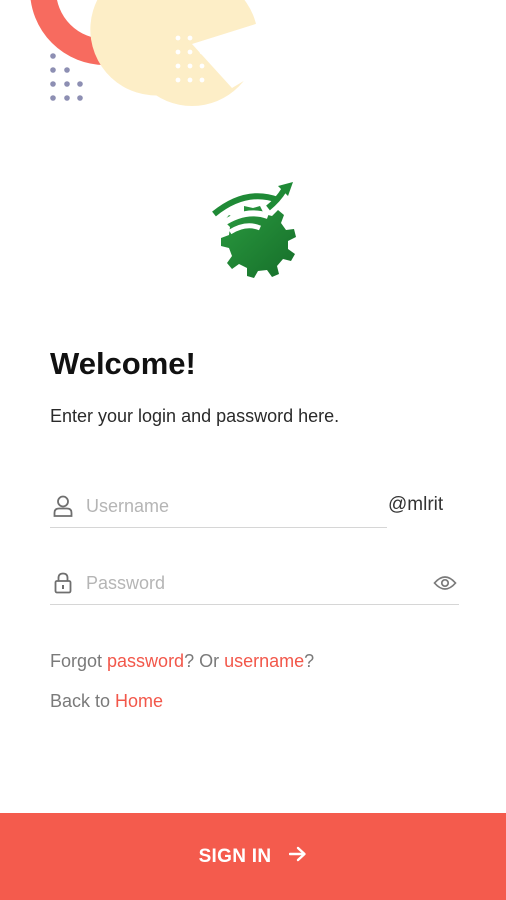  Describe the element at coordinates (195, 416) in the screenshot. I see `page-subtitle: Enter your login and password here.` at that location.